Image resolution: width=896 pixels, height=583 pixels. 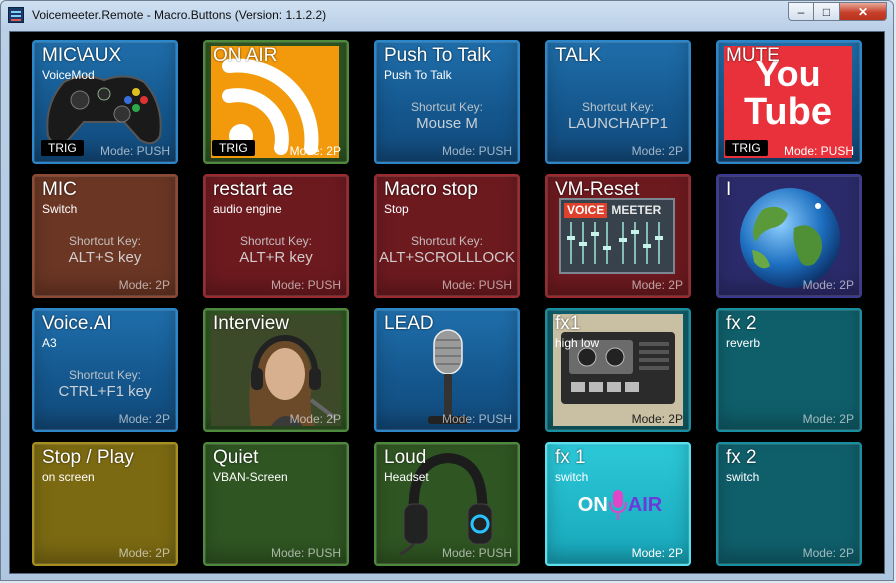 What do you see at coordinates (276, 102) in the screenshot?
I see `macro-button-on-air: ON AIR TRIG Mode: 2P` at bounding box center [276, 102].